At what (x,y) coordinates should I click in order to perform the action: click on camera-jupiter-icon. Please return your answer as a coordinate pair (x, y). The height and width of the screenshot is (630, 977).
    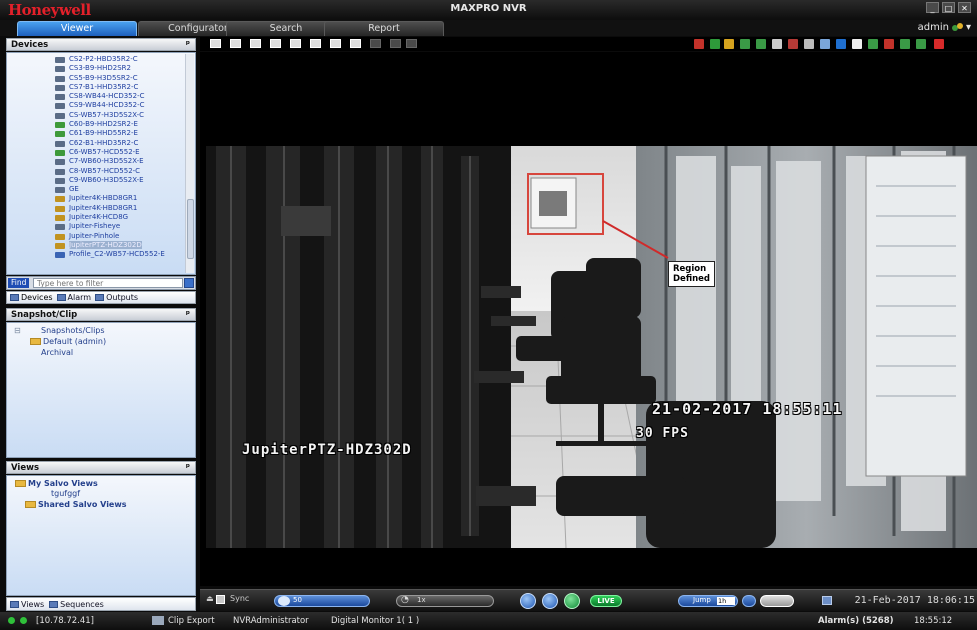
    Looking at the image, I should click on (60, 236).